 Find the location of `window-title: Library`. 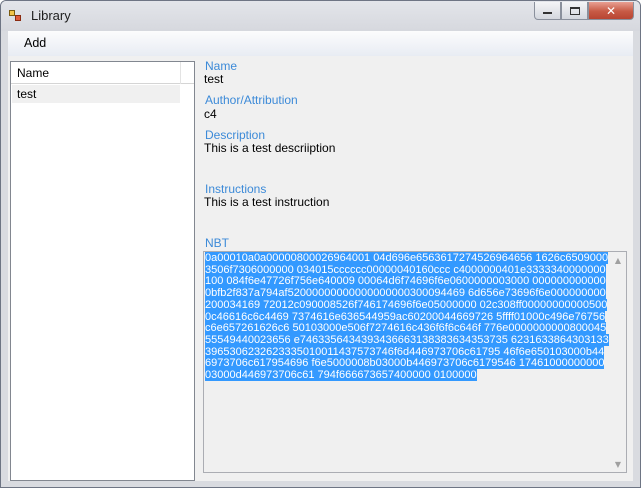

window-title: Library is located at coordinates (51, 15).